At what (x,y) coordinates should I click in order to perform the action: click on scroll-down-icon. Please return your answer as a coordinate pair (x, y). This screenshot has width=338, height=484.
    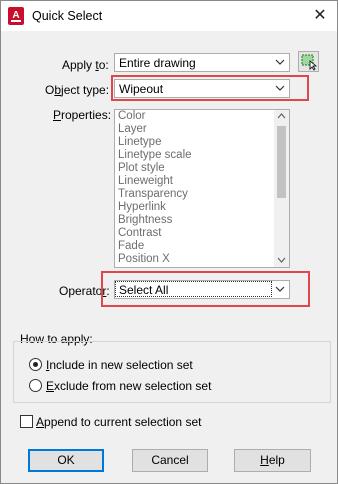
    Looking at the image, I should click on (281, 260).